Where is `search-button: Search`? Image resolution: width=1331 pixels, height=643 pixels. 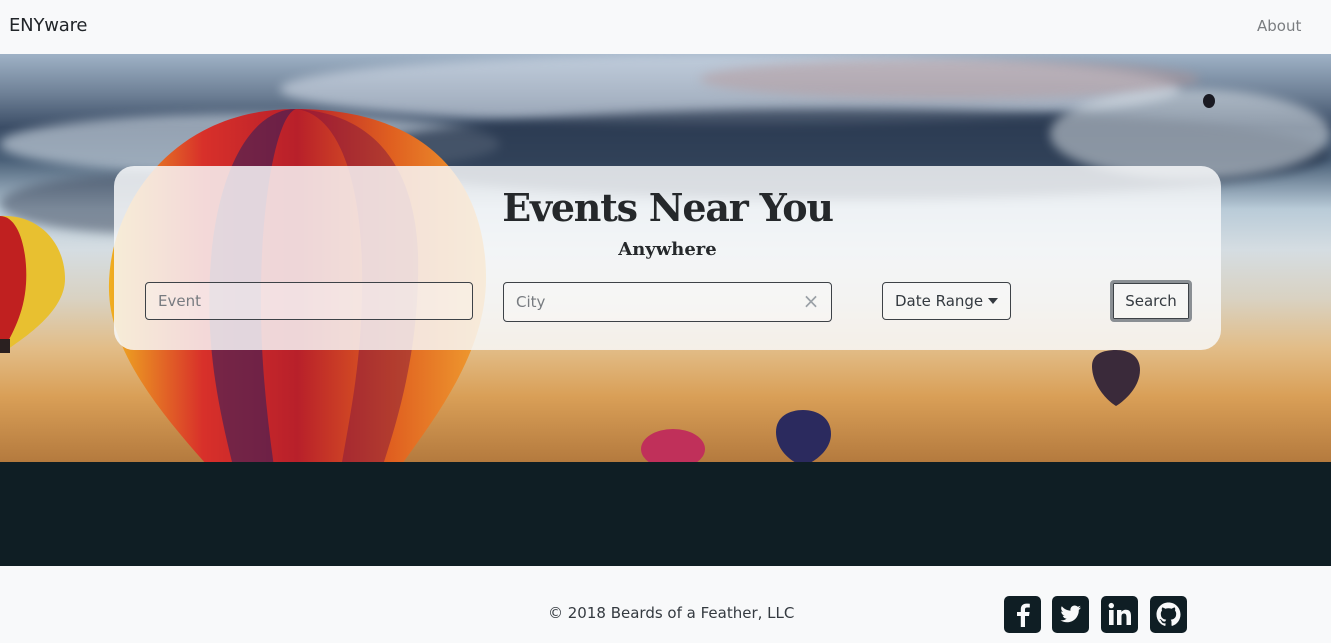 search-button: Search is located at coordinates (1151, 301).